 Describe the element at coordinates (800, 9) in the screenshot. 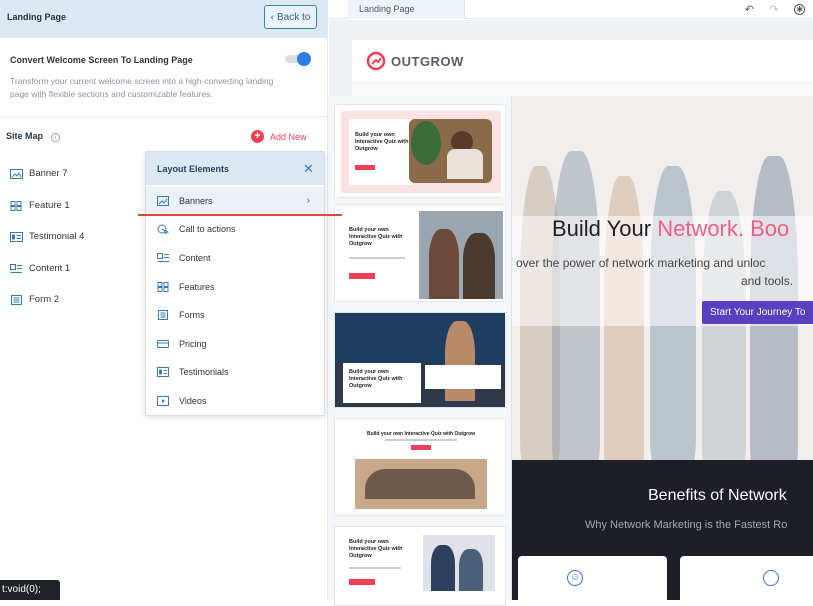

I see `accessibility-icon: ✱` at that location.